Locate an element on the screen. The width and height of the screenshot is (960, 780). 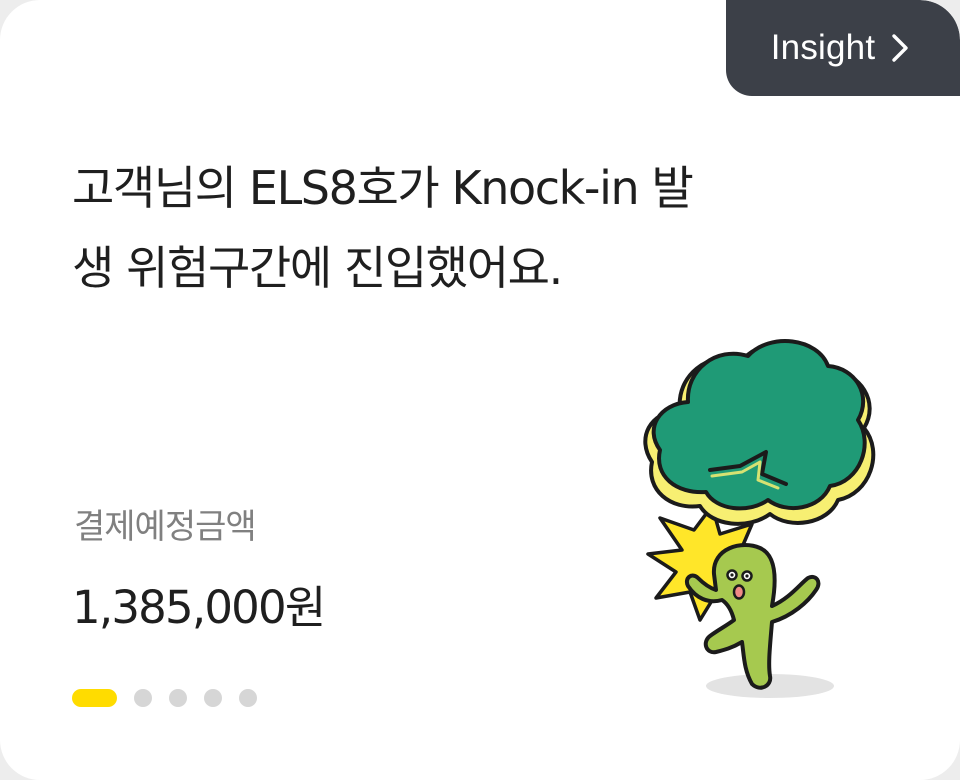
chevron-right-icon is located at coordinates (900, 48).